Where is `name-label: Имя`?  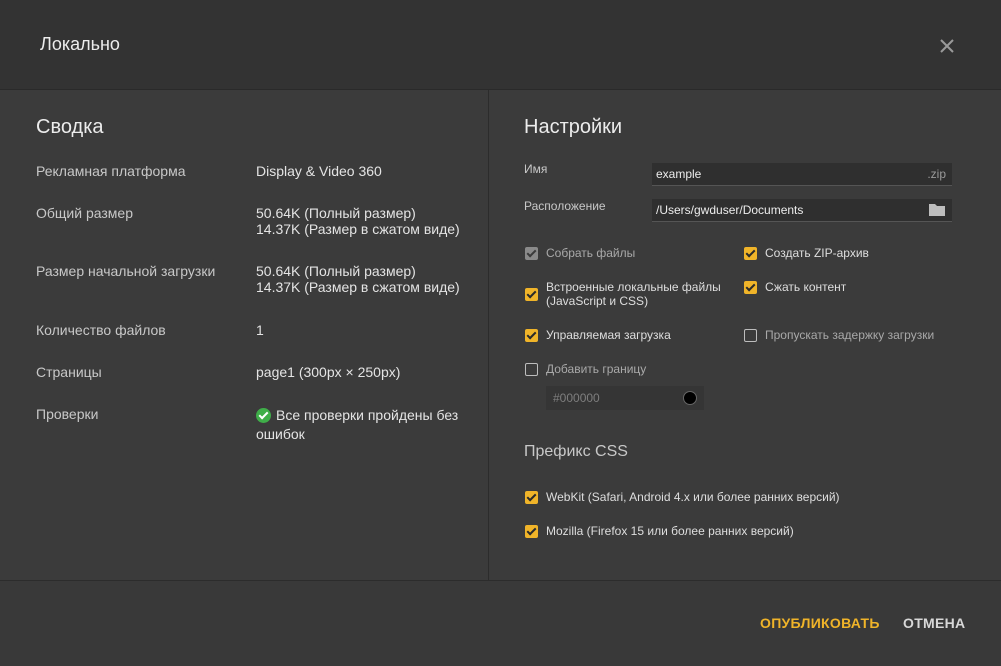
name-label: Имя is located at coordinates (536, 169).